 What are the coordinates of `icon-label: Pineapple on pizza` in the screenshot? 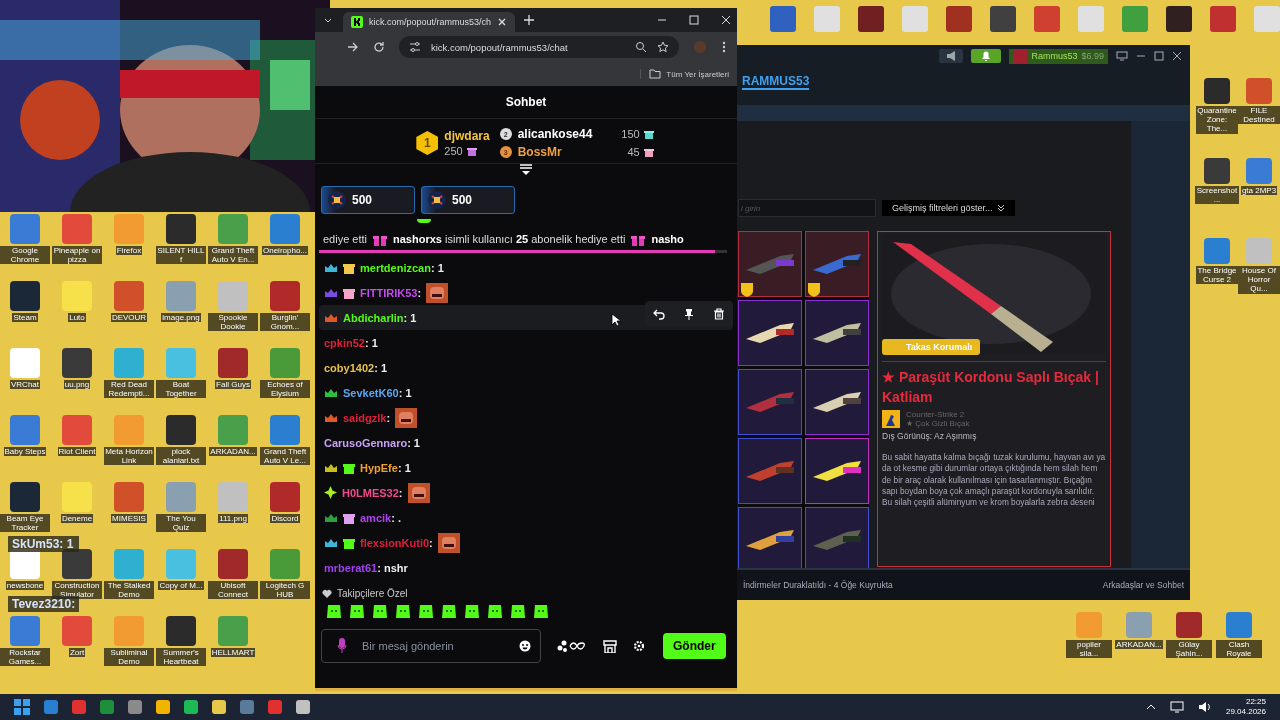 It's located at (77, 255).